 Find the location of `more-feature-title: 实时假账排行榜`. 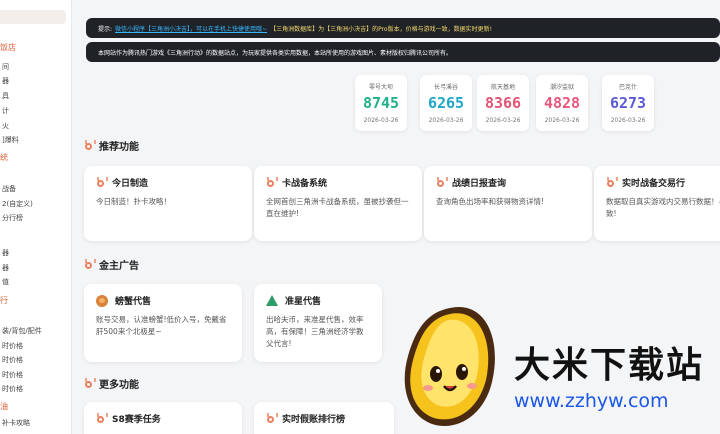

more-feature-title: 实时假账排行榜 is located at coordinates (314, 420).